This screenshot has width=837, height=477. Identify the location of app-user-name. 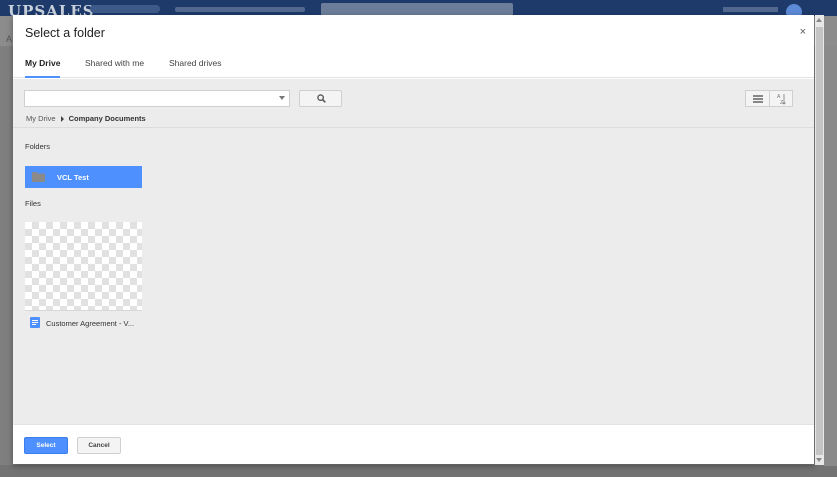
(750, 9).